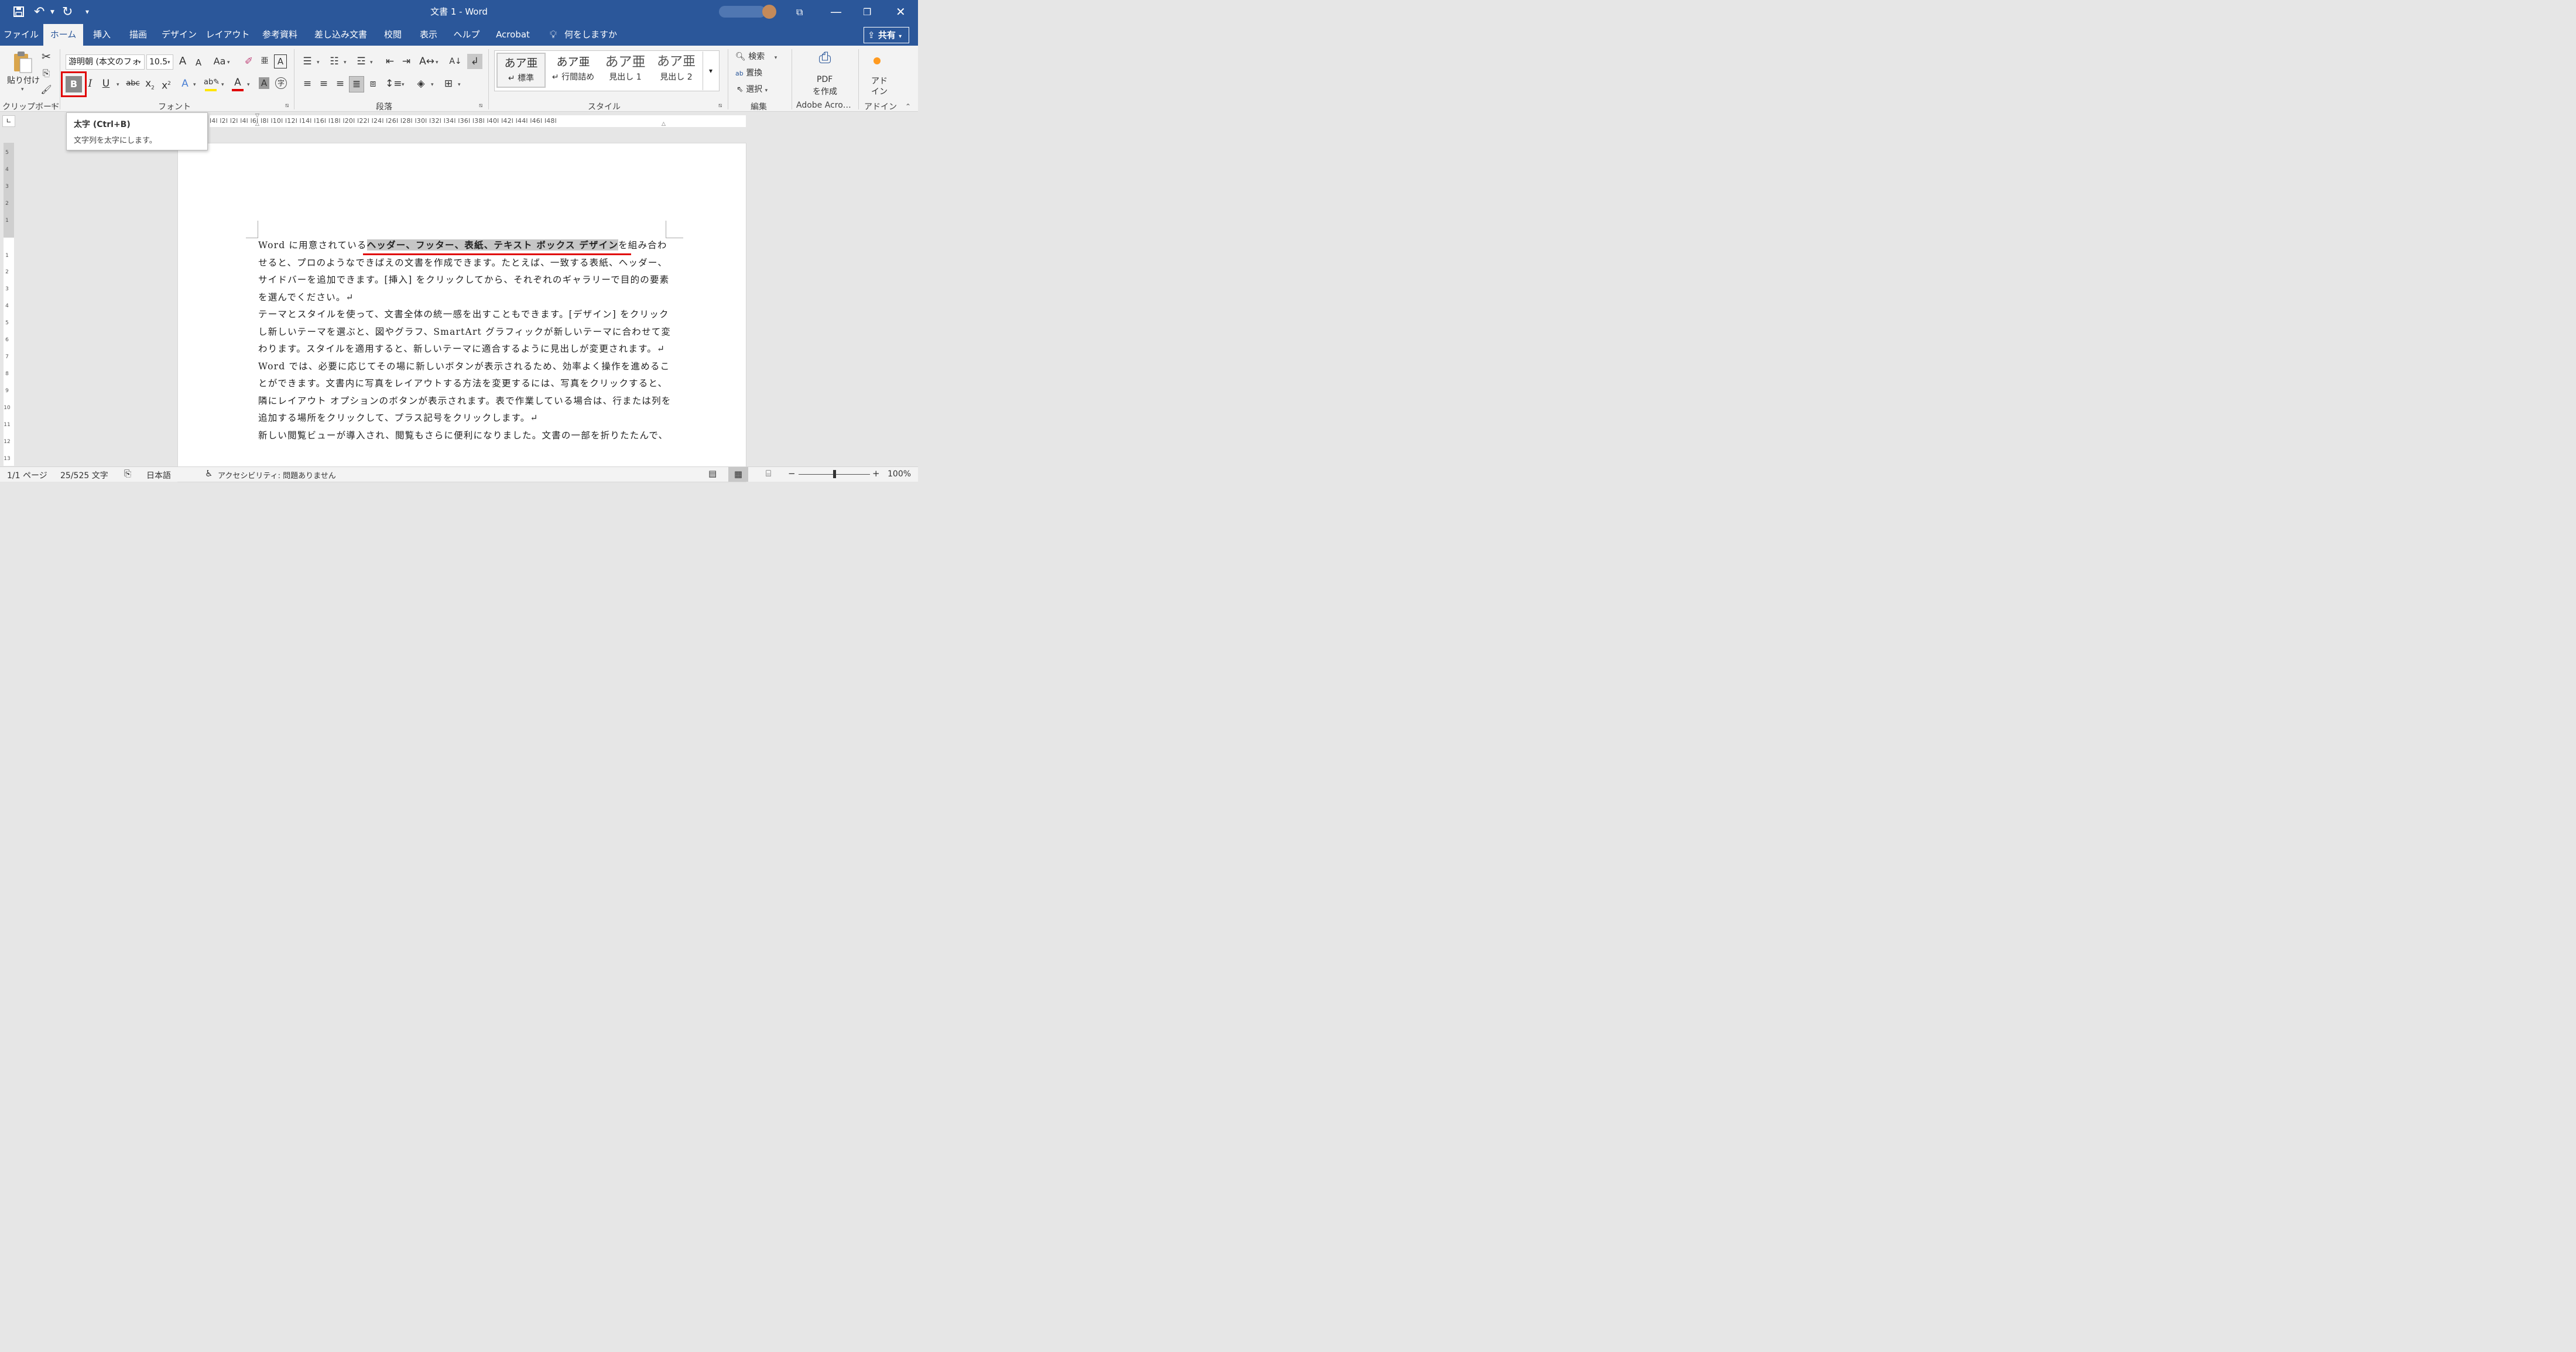 This screenshot has height=1352, width=2576. Describe the element at coordinates (480, 105) in the screenshot. I see `paragraph-launcher-icon: ⧅` at that location.